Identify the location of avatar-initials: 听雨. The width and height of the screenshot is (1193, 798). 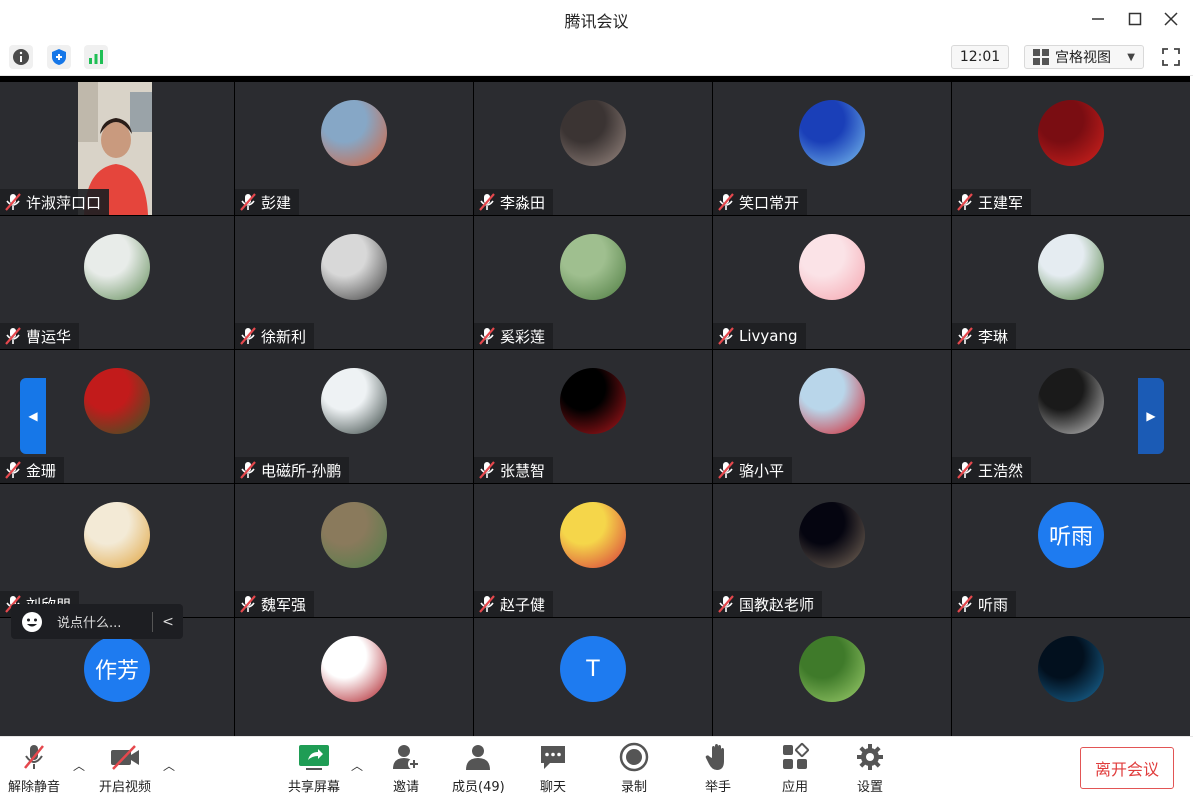
(1070, 537).